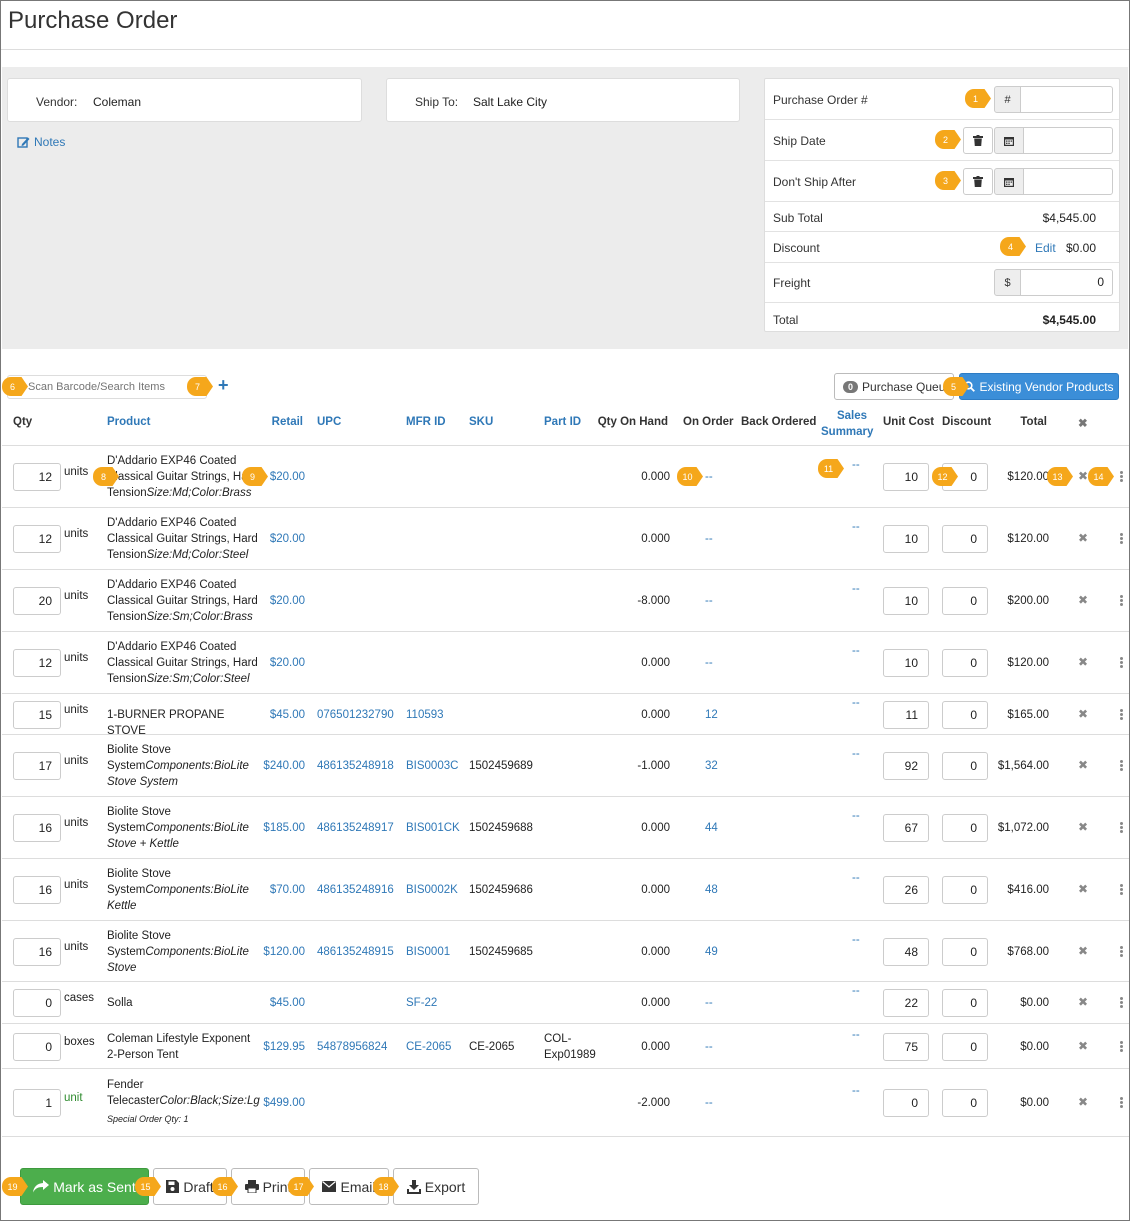 Image resolution: width=1130 pixels, height=1221 pixels. What do you see at coordinates (287, 890) in the screenshot?
I see `retail-price: $70.00` at bounding box center [287, 890].